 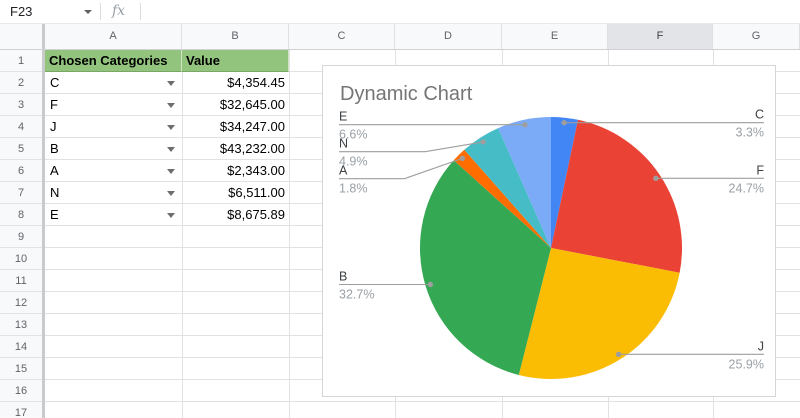 I want to click on category-cell: A, so click(x=113, y=171).